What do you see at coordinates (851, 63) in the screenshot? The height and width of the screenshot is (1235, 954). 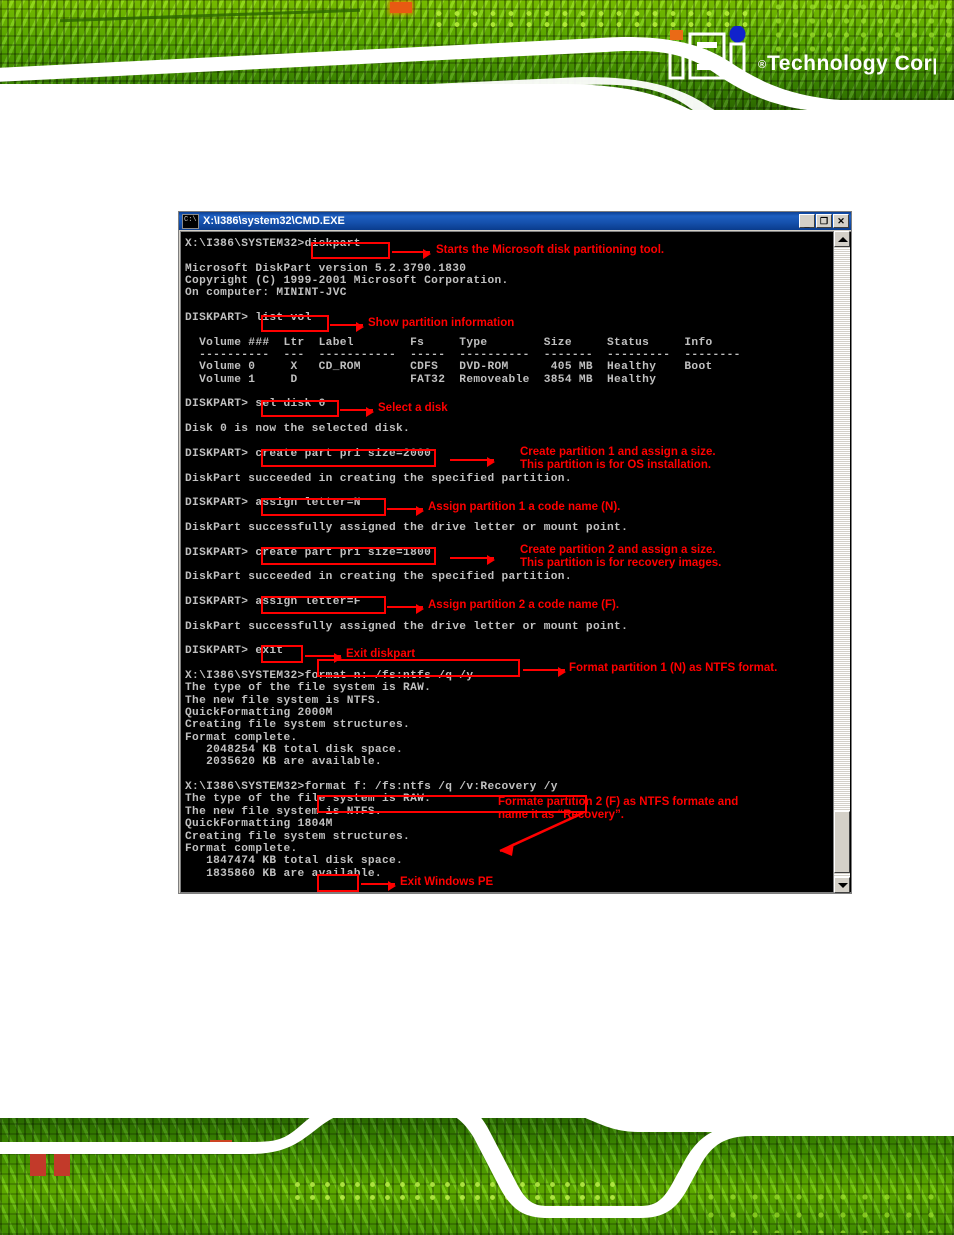 I see `brand-text: Technology Corp.` at bounding box center [851, 63].